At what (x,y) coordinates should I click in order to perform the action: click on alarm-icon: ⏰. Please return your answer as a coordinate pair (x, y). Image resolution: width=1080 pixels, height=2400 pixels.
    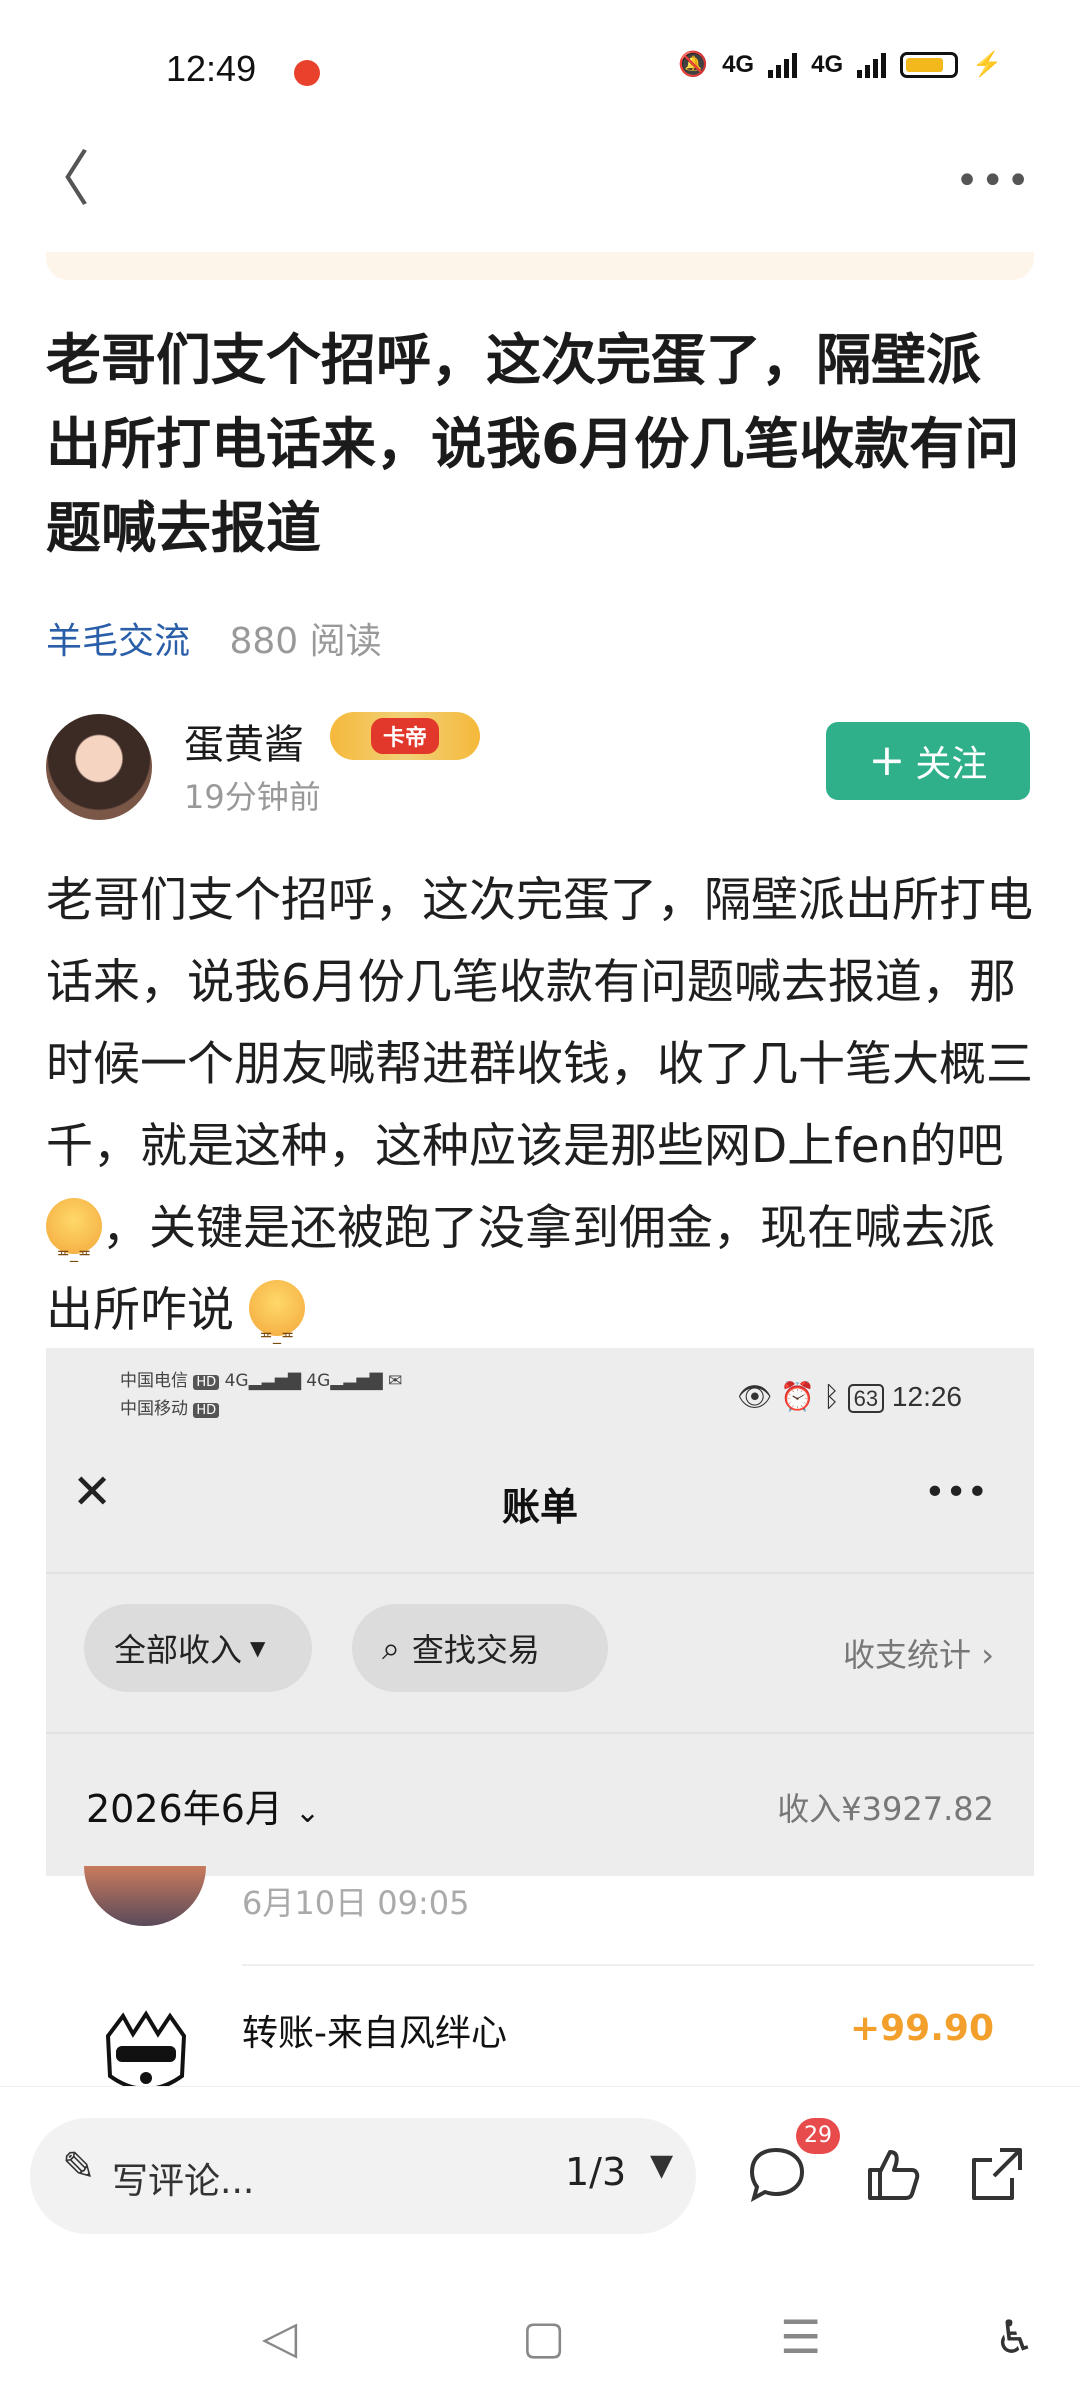
    Looking at the image, I should click on (798, 1396).